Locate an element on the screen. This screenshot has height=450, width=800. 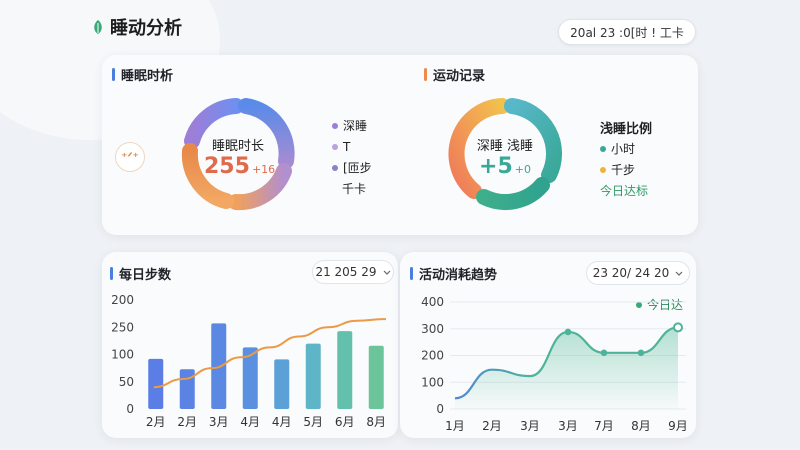
y-tick-label: 50 is located at coordinates (126, 382).